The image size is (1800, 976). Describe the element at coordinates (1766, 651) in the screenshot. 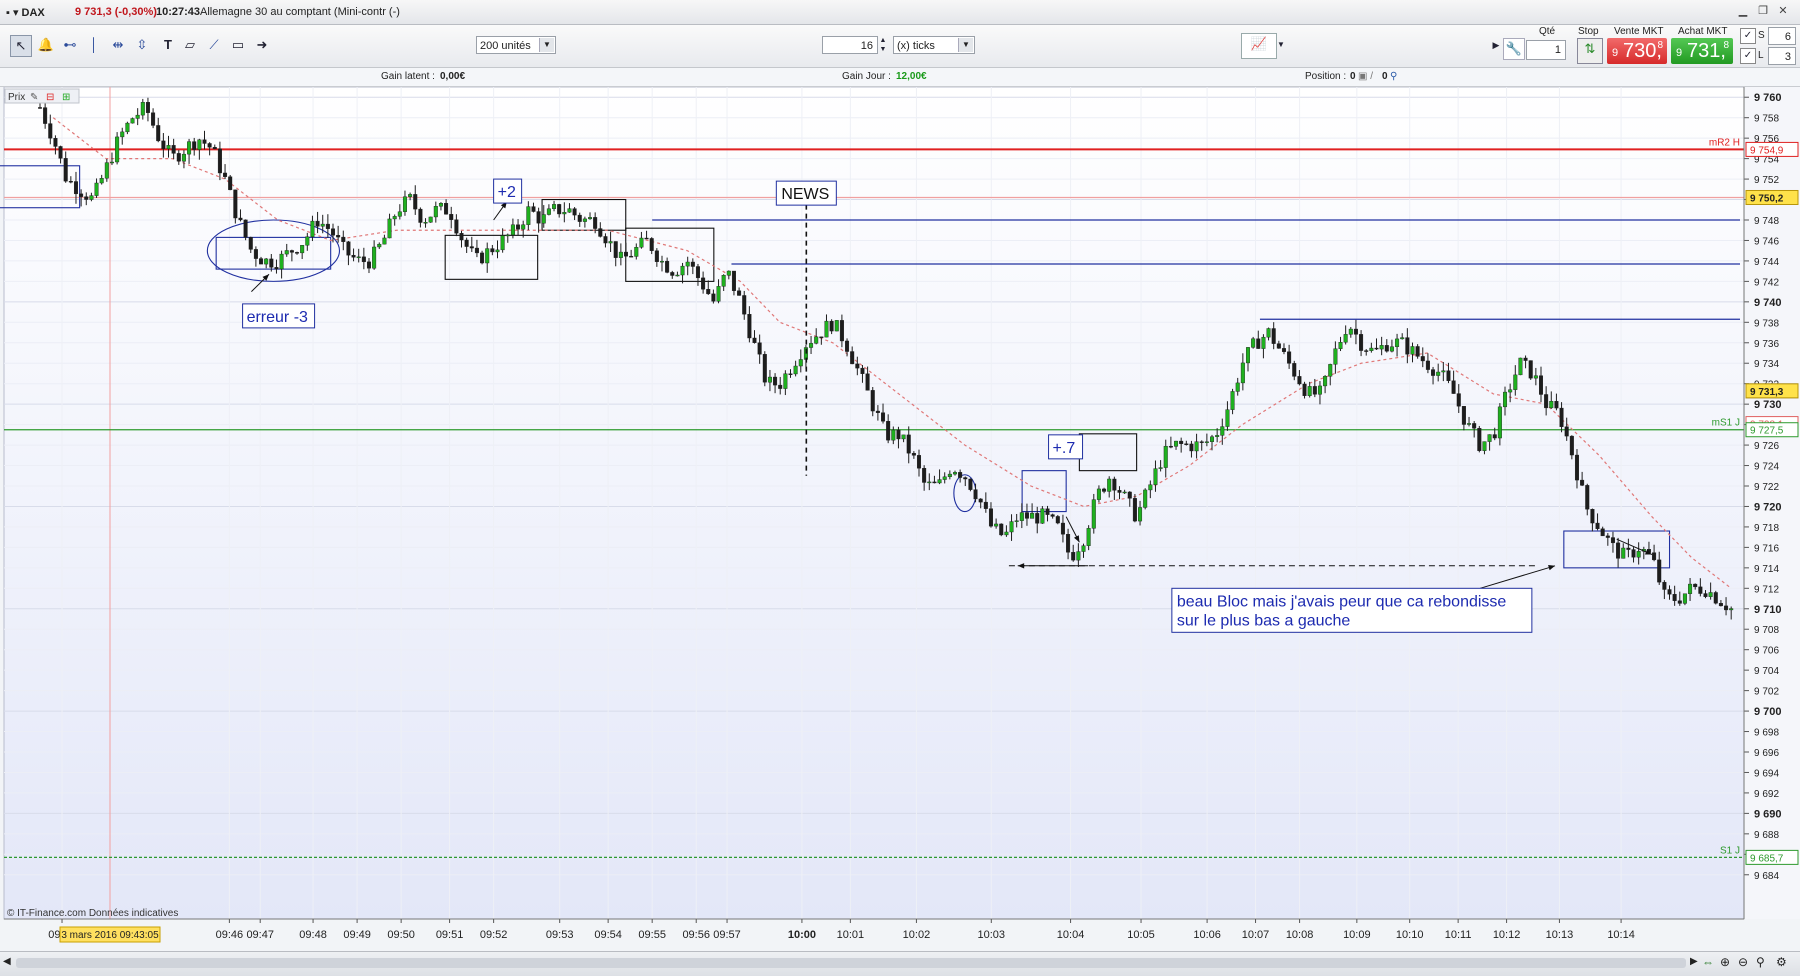

I see `price-tick-label: 9 706` at that location.